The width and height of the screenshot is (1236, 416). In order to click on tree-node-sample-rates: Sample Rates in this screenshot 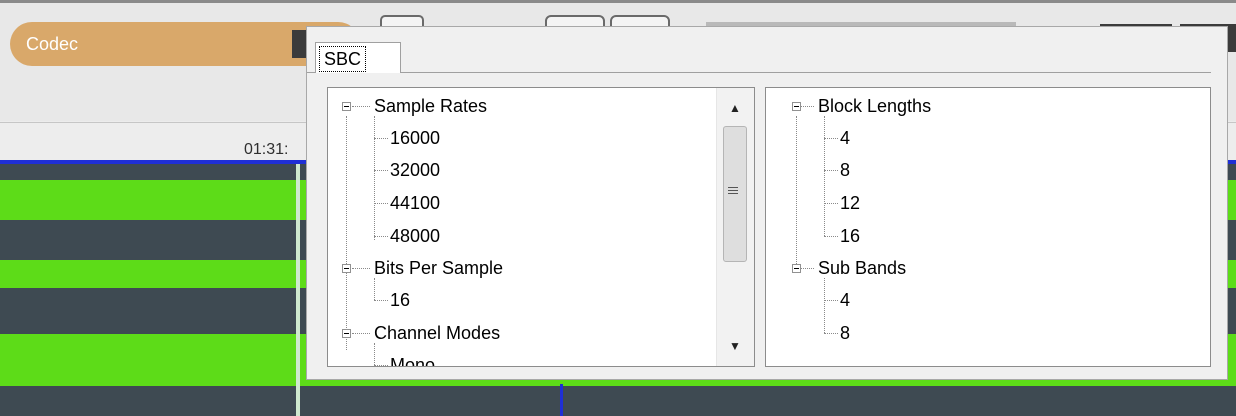, I will do `click(430, 106)`.